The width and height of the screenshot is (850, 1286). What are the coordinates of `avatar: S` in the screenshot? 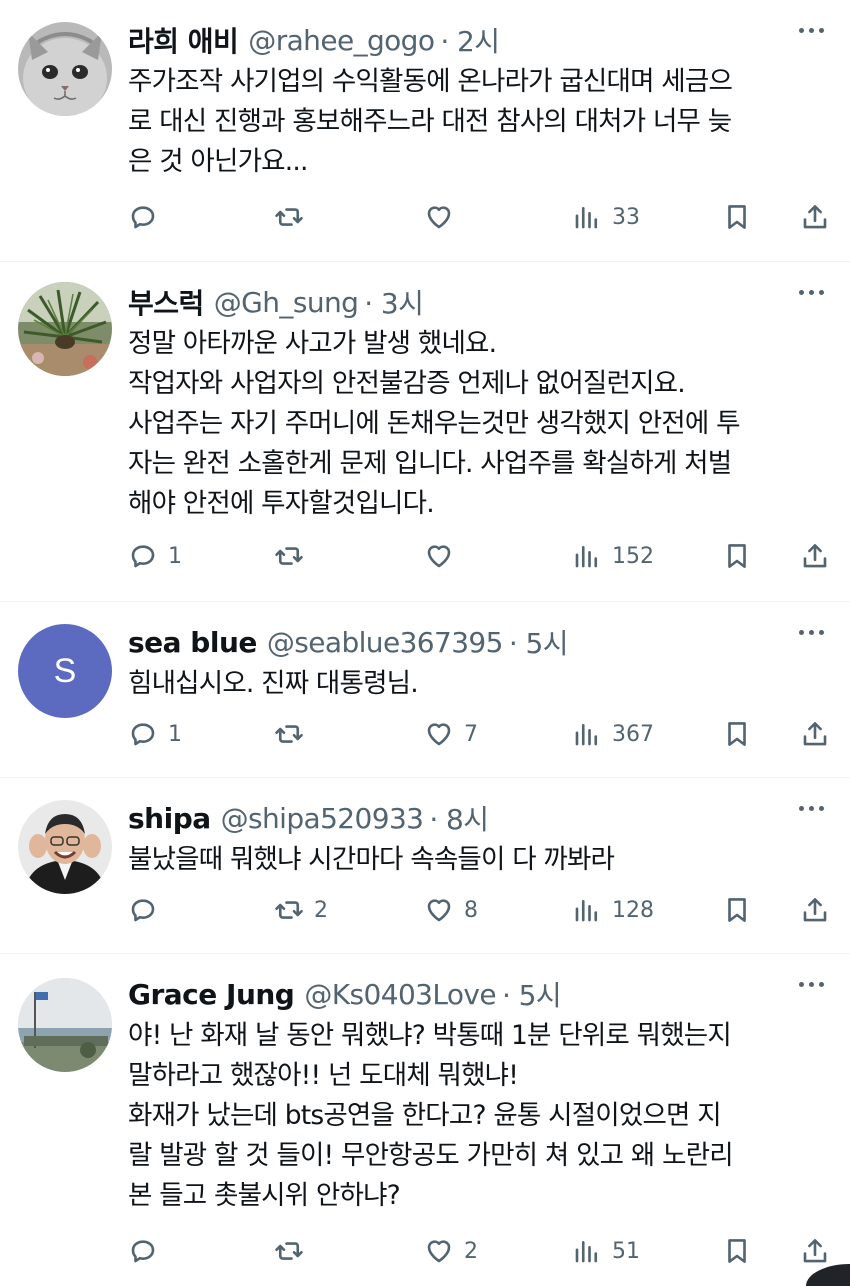 It's located at (65, 671).